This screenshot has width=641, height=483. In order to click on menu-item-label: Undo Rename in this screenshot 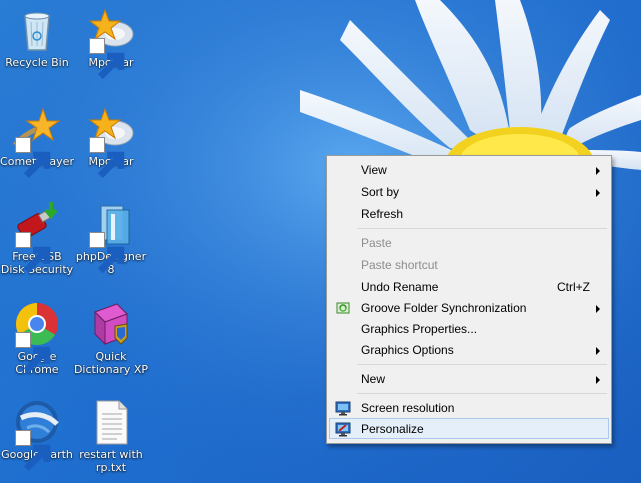, I will do `click(400, 287)`.